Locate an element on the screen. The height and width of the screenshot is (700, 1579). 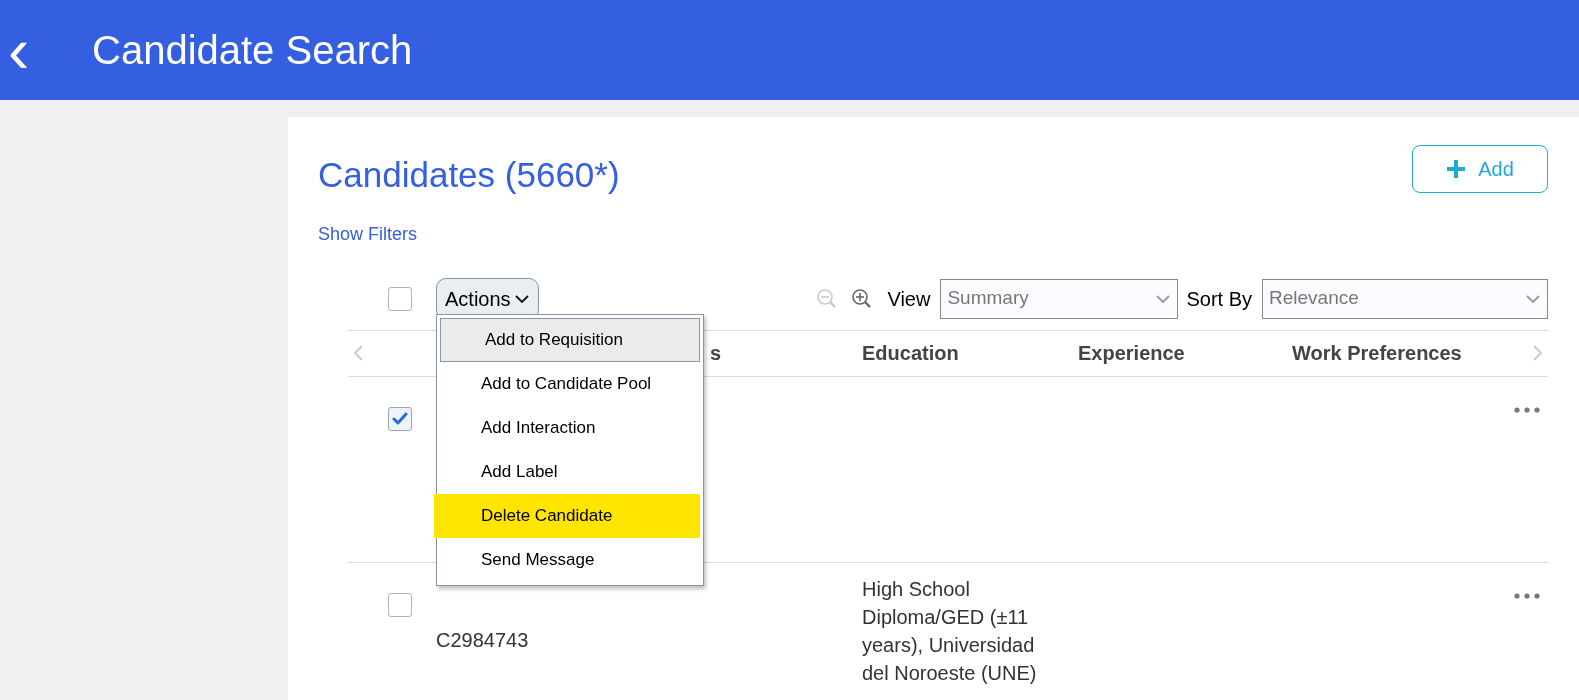
table-cell-text: High School Diploma/GED (±11 years), Universidad del Noroeste (UNE) is located at coordinates (950, 631).